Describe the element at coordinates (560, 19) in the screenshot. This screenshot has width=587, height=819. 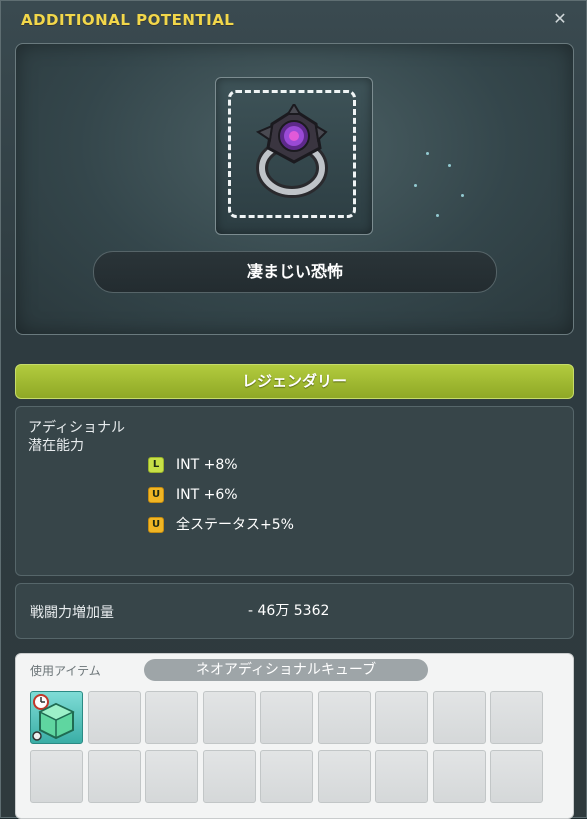
I see `close-button: ✕` at that location.